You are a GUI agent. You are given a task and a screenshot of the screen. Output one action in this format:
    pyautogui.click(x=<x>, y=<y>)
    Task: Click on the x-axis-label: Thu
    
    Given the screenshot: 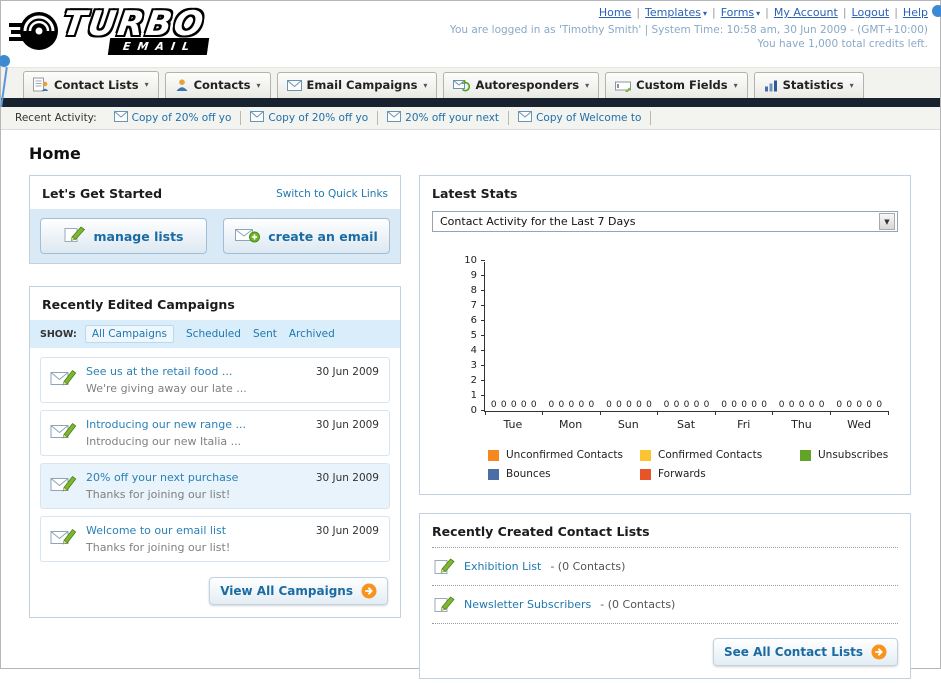 What is the action you would take?
    pyautogui.click(x=801, y=424)
    